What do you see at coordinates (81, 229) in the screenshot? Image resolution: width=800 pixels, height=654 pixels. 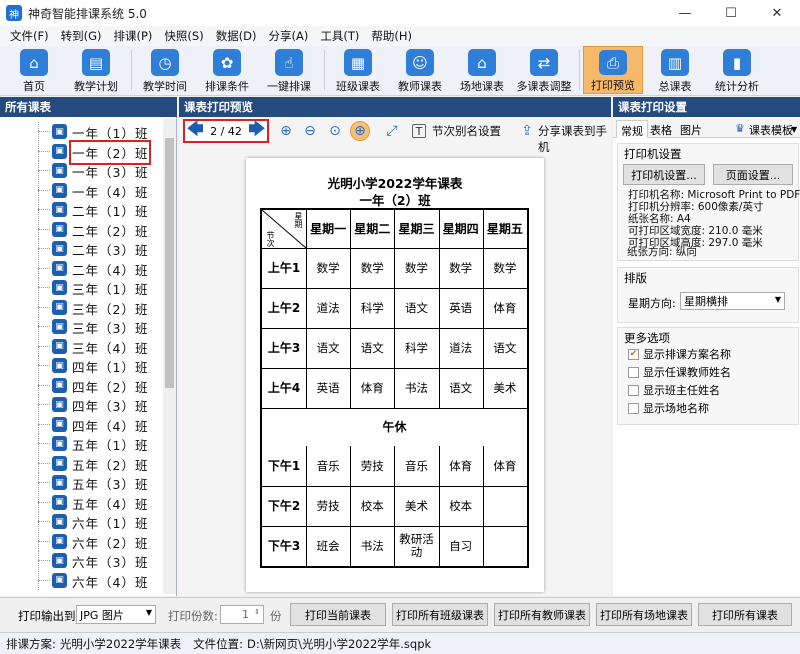 I see `tree-item-class: ▣ 二年（2）班` at bounding box center [81, 229].